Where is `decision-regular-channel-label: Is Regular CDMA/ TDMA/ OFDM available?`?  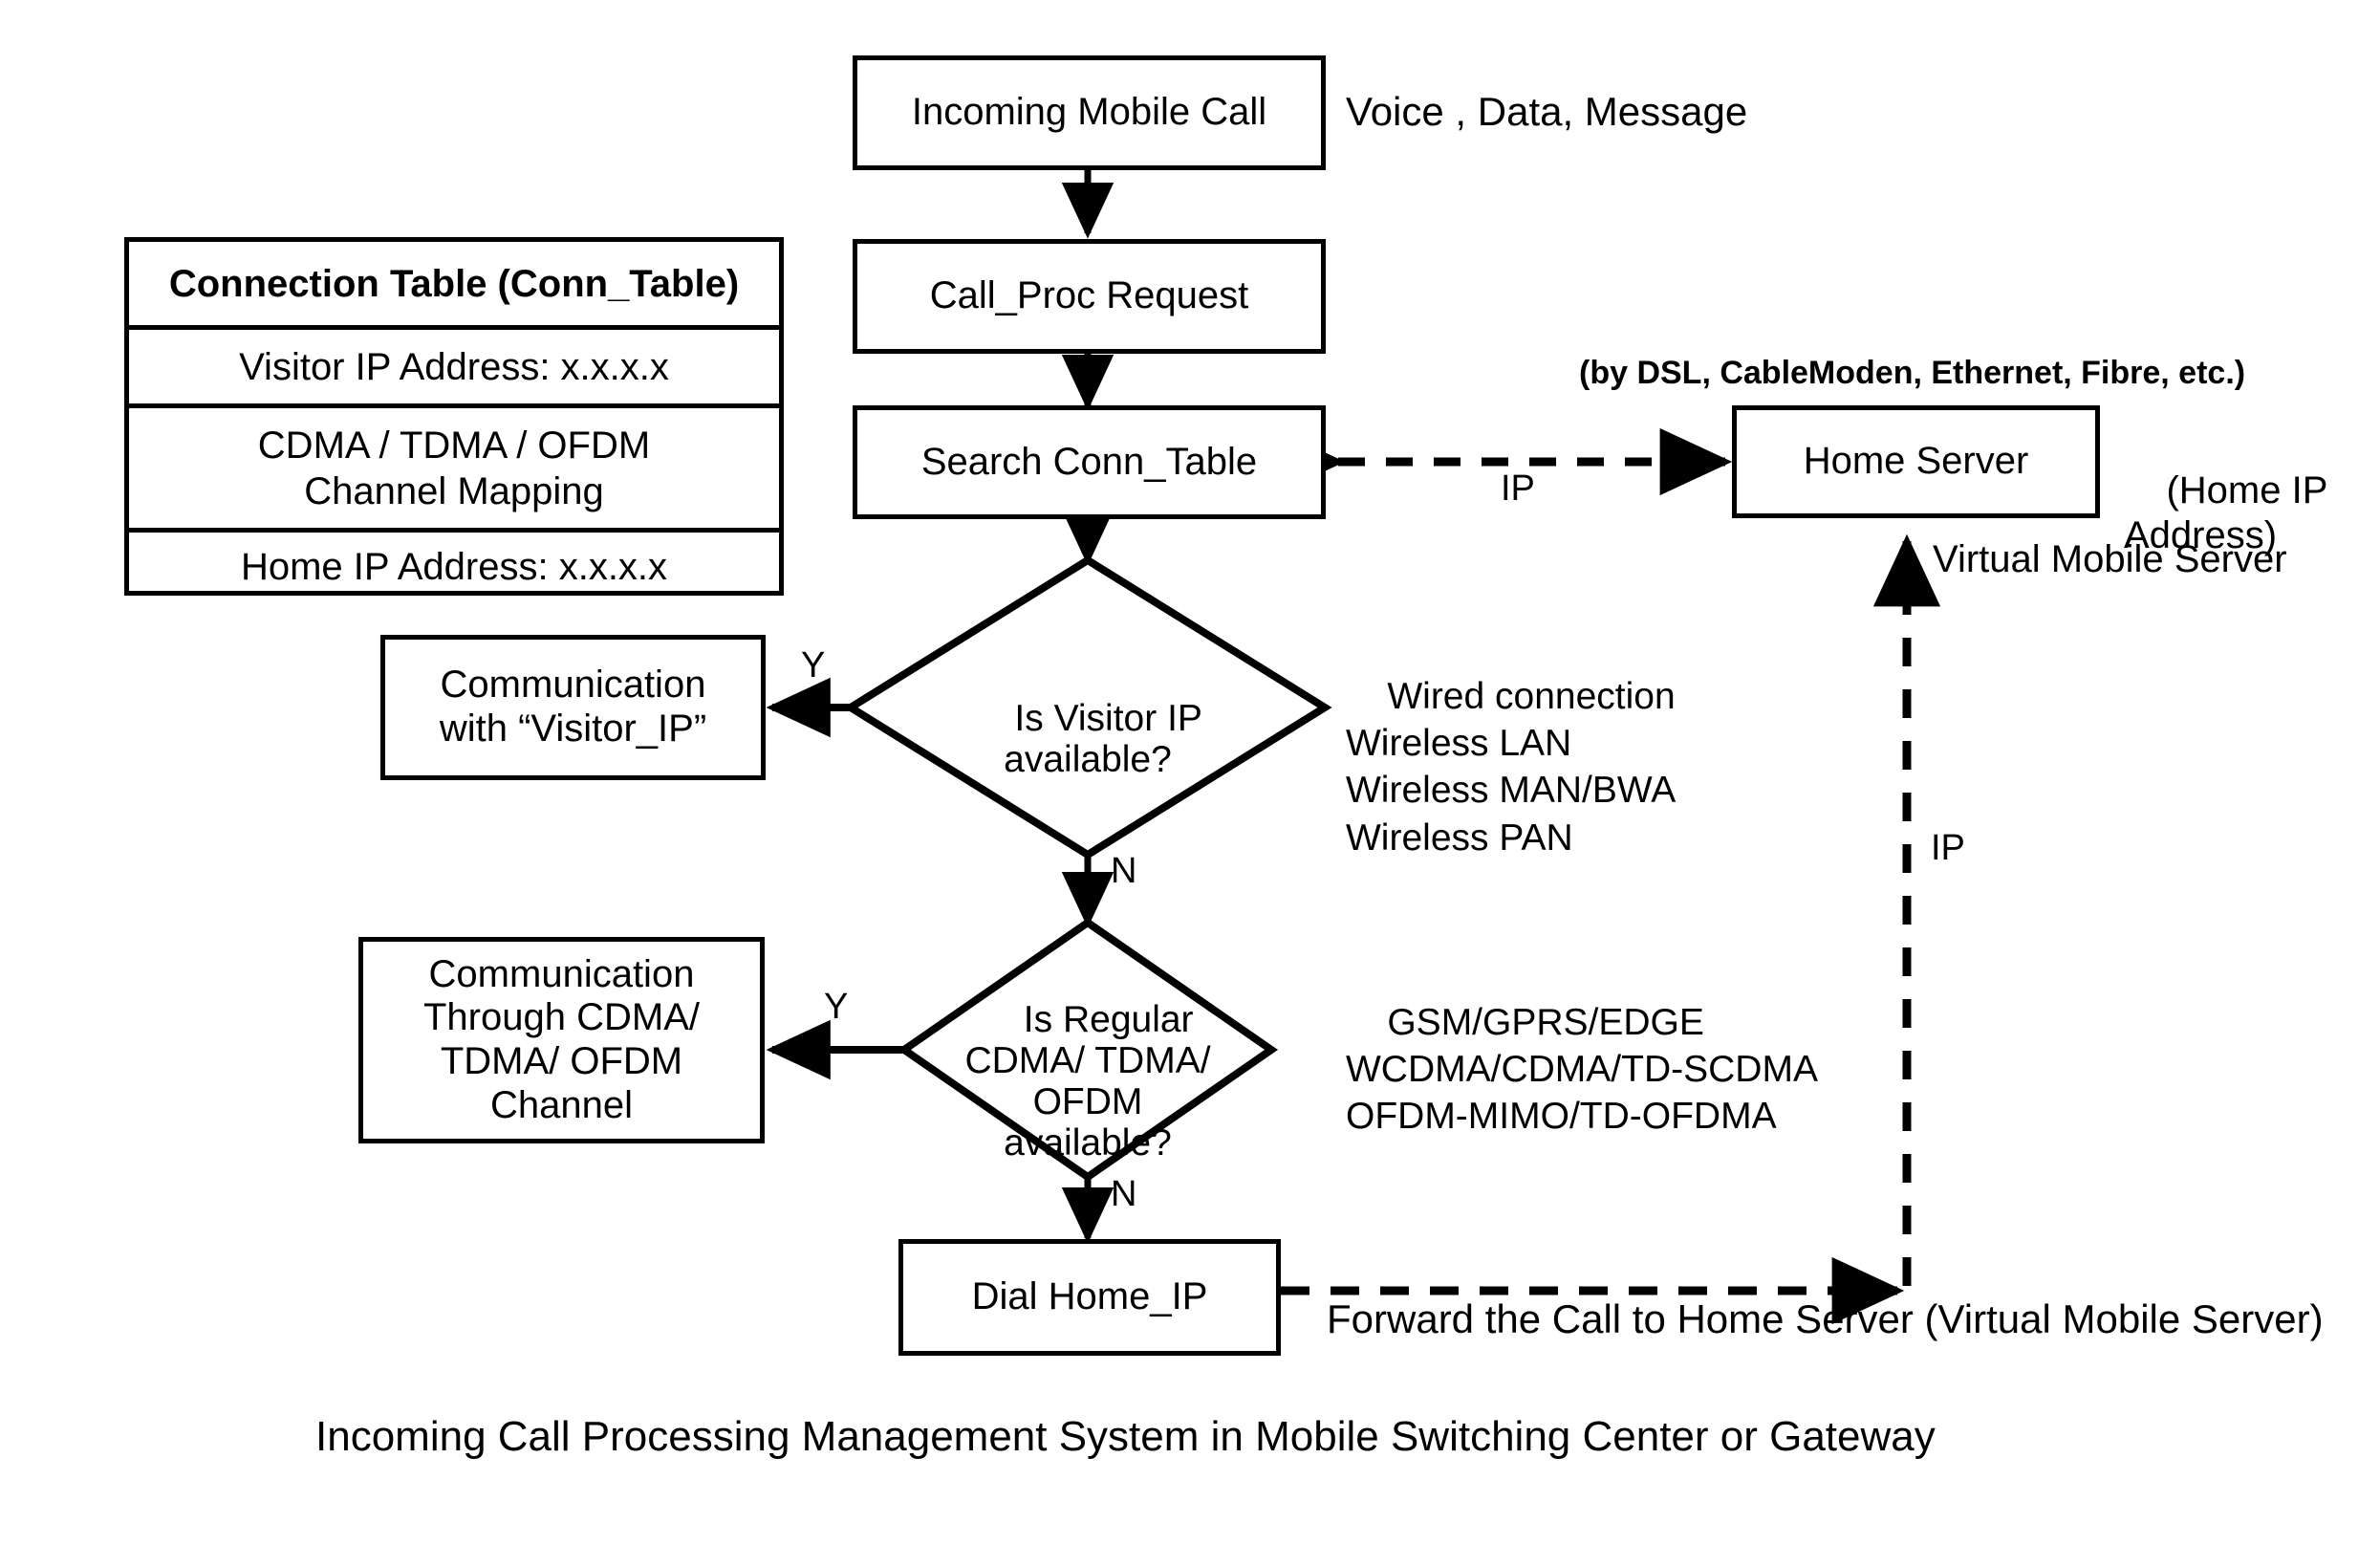 decision-regular-channel-label: Is Regular CDMA/ TDMA/ OFDM available? is located at coordinates (1088, 1082).